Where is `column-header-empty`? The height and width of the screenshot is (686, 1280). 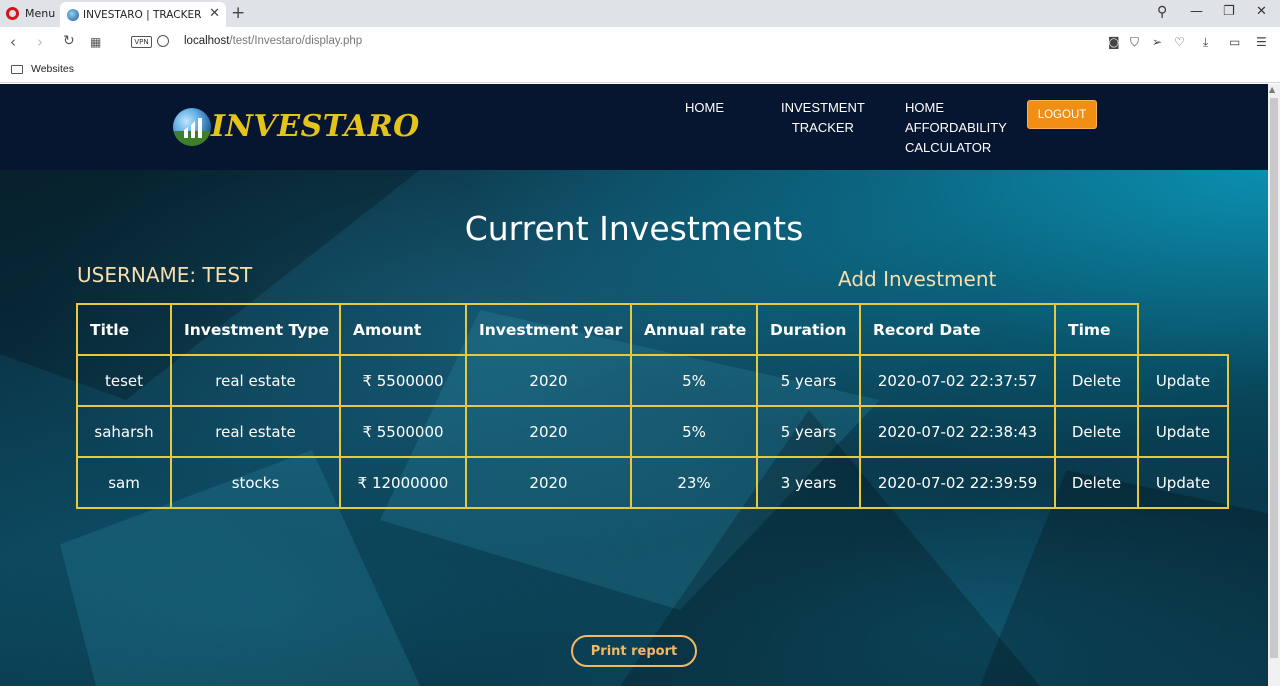
column-header-empty is located at coordinates (1183, 330).